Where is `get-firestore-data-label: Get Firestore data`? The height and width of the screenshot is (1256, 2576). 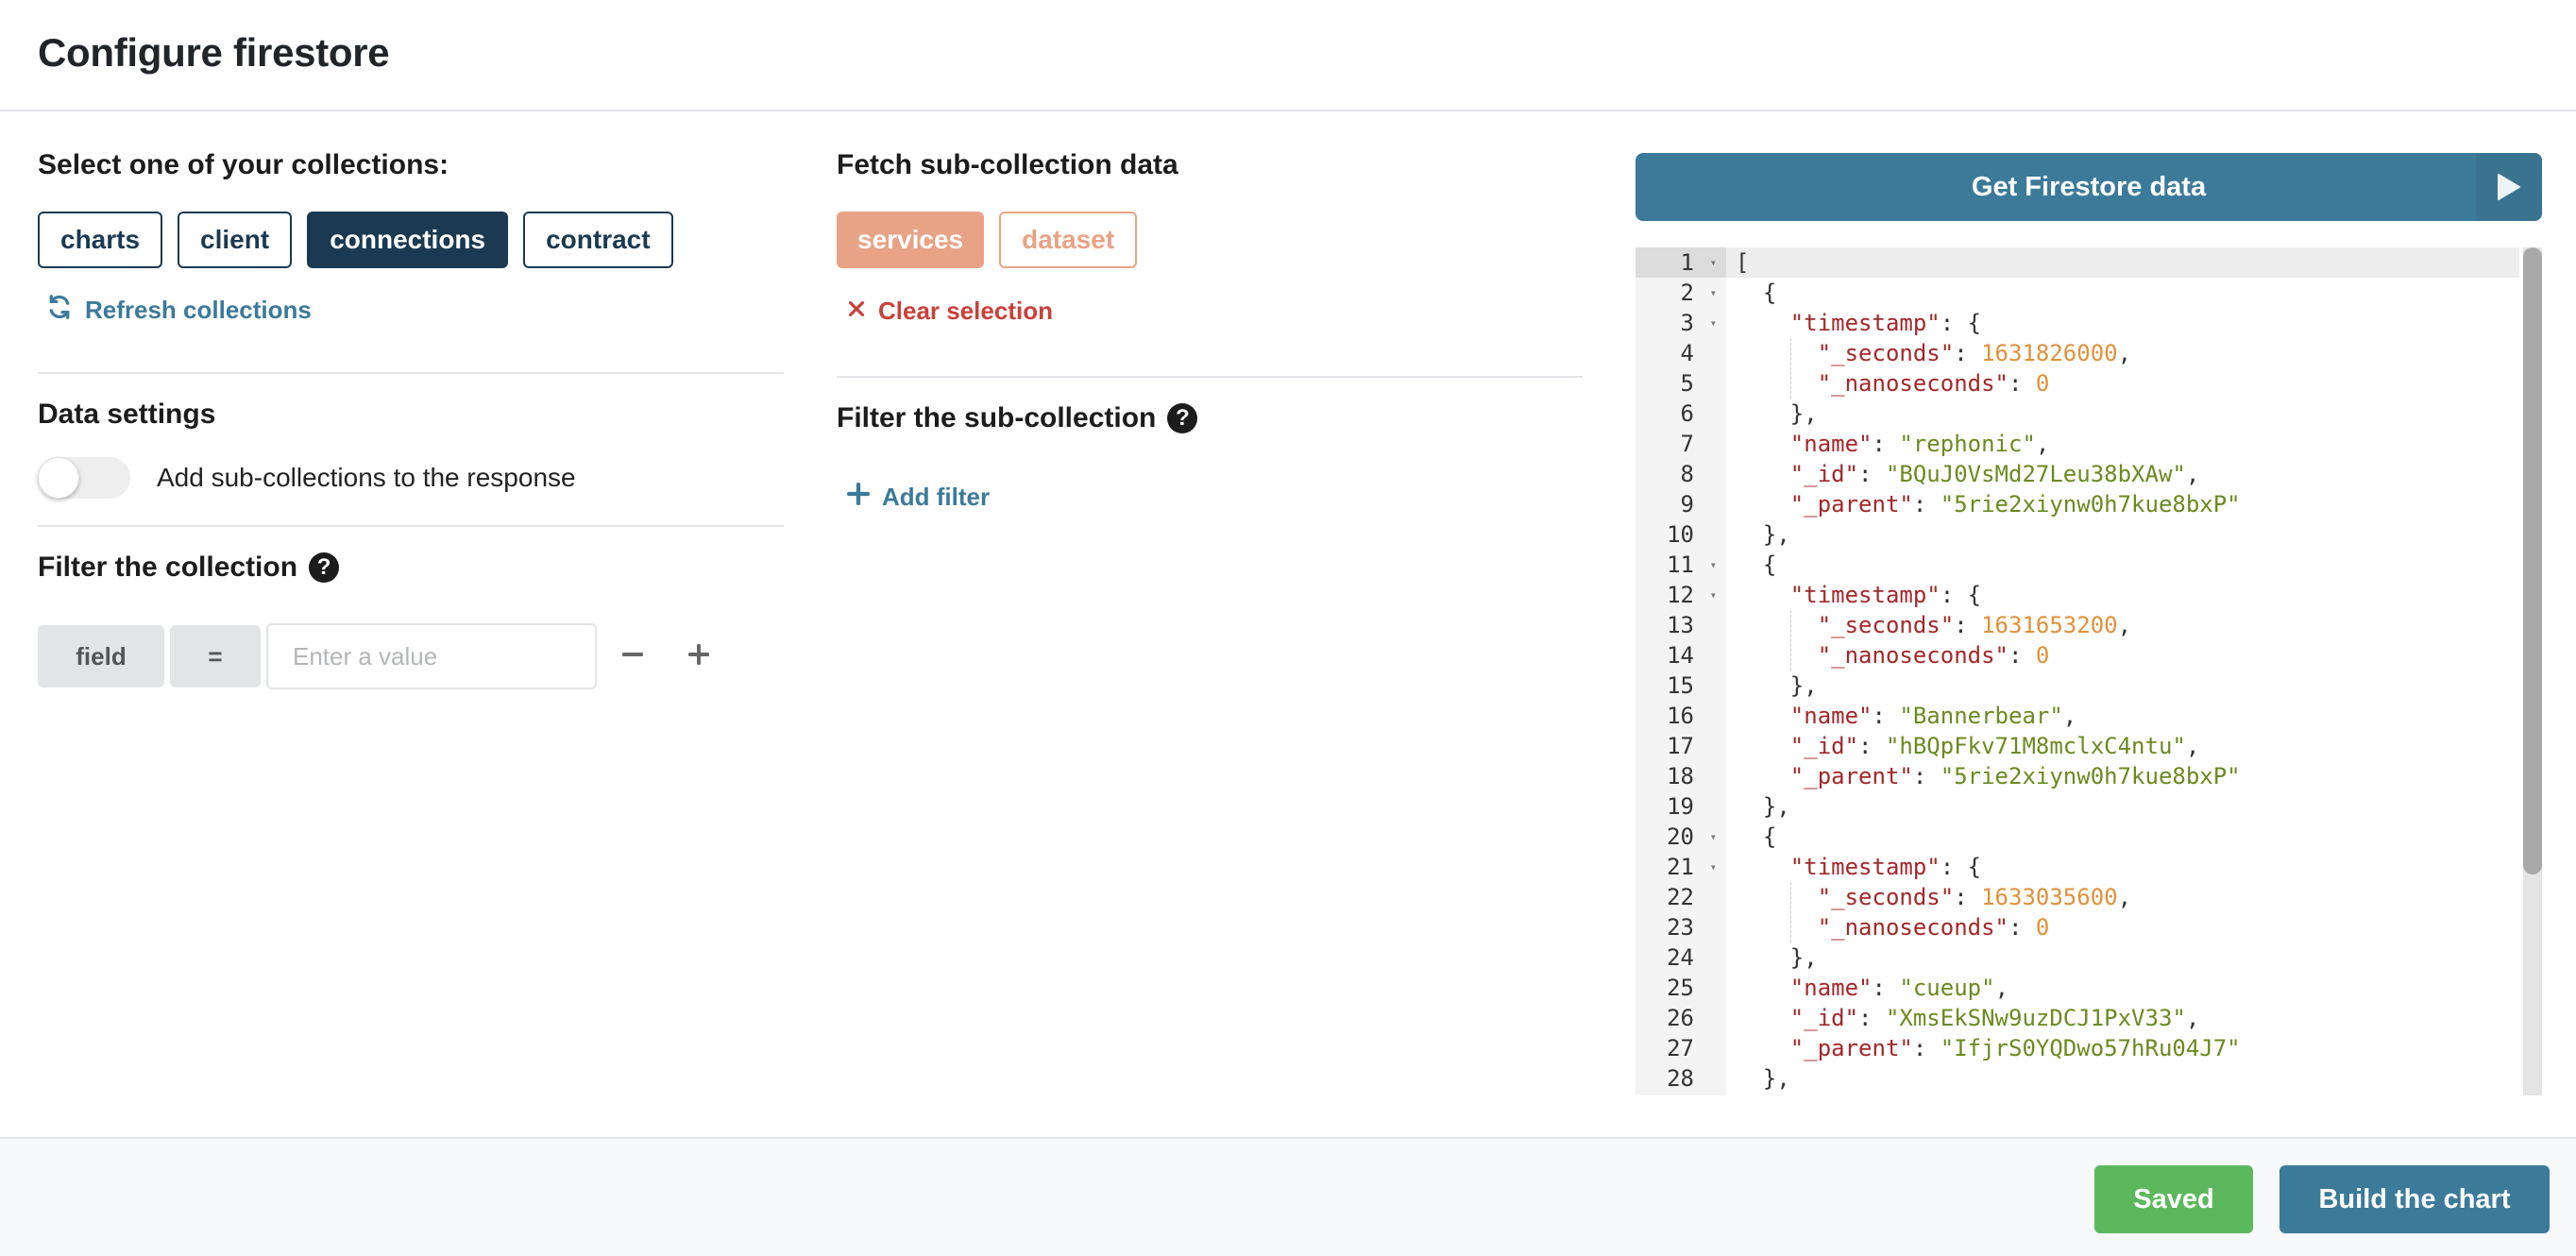
get-firestore-data-label: Get Firestore data is located at coordinates (2089, 186).